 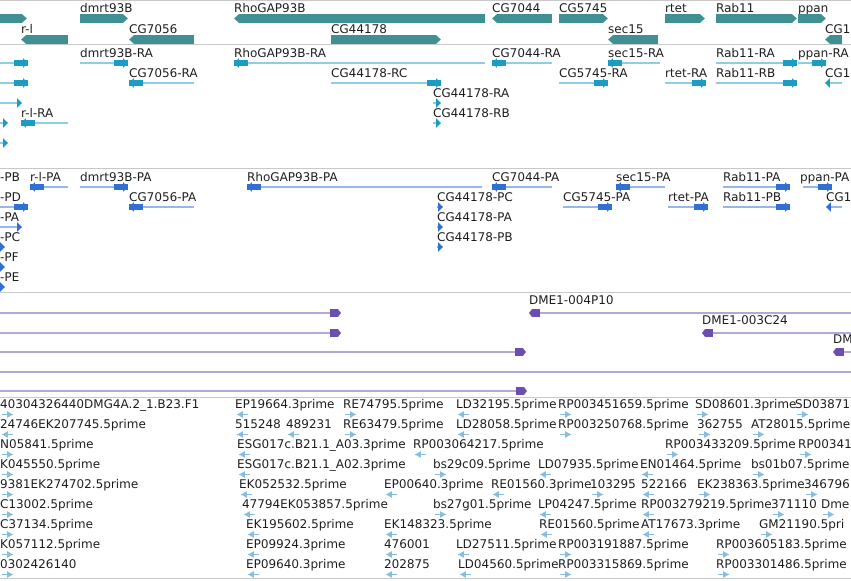 What do you see at coordinates (745, 53) in the screenshot?
I see `feature-label: Rab11-RA` at bounding box center [745, 53].